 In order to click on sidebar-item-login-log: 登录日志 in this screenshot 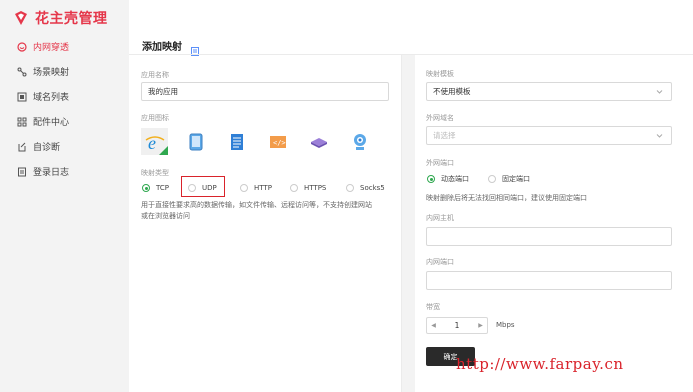, I will do `click(64, 171)`.